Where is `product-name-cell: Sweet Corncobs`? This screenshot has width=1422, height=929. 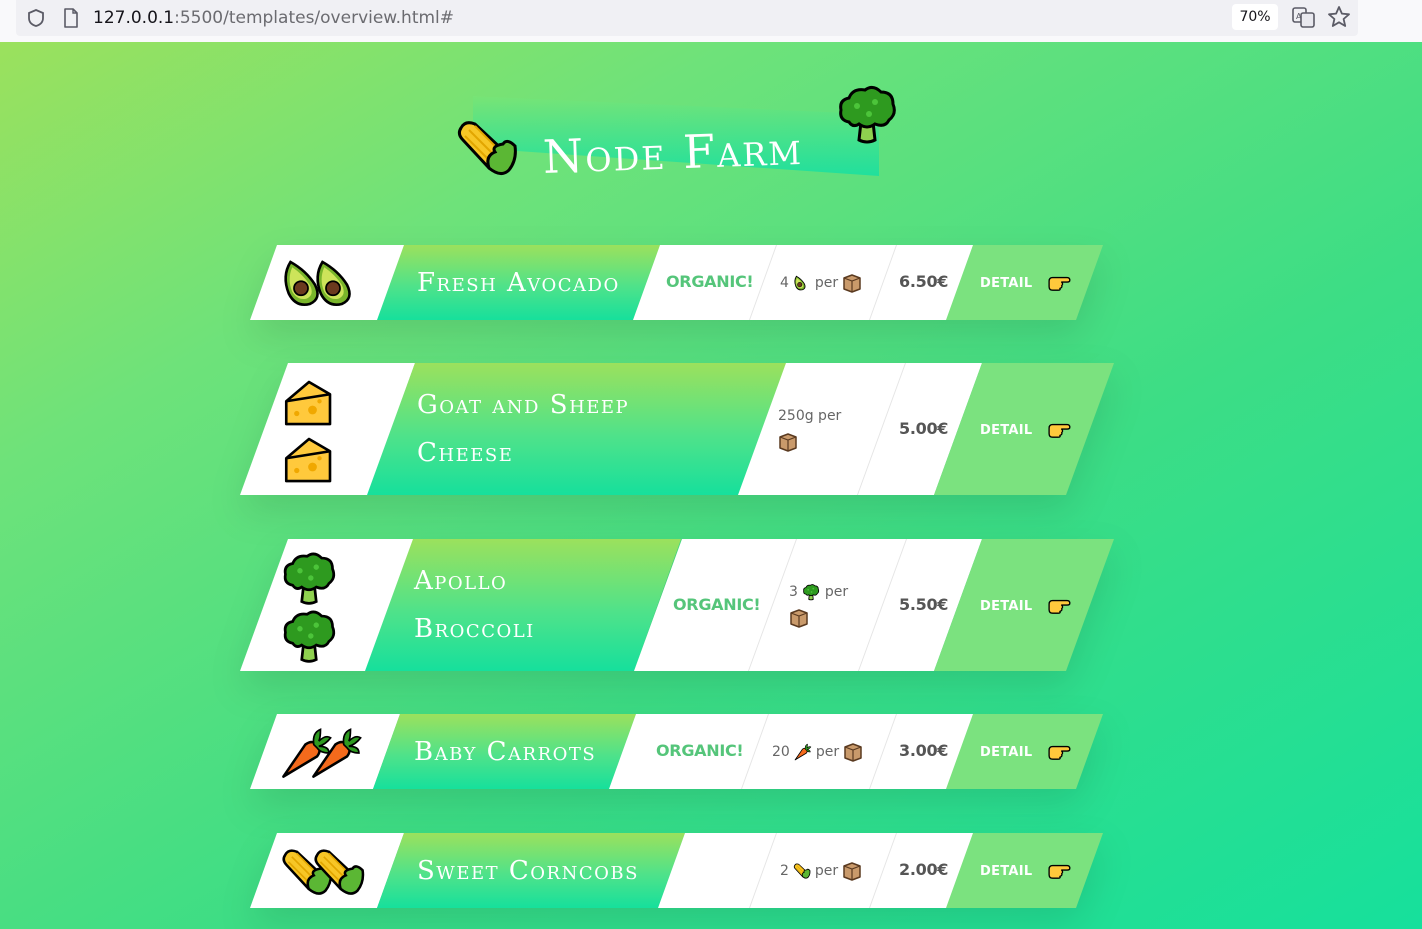
product-name-cell: Sweet Corncobs is located at coordinates (531, 870).